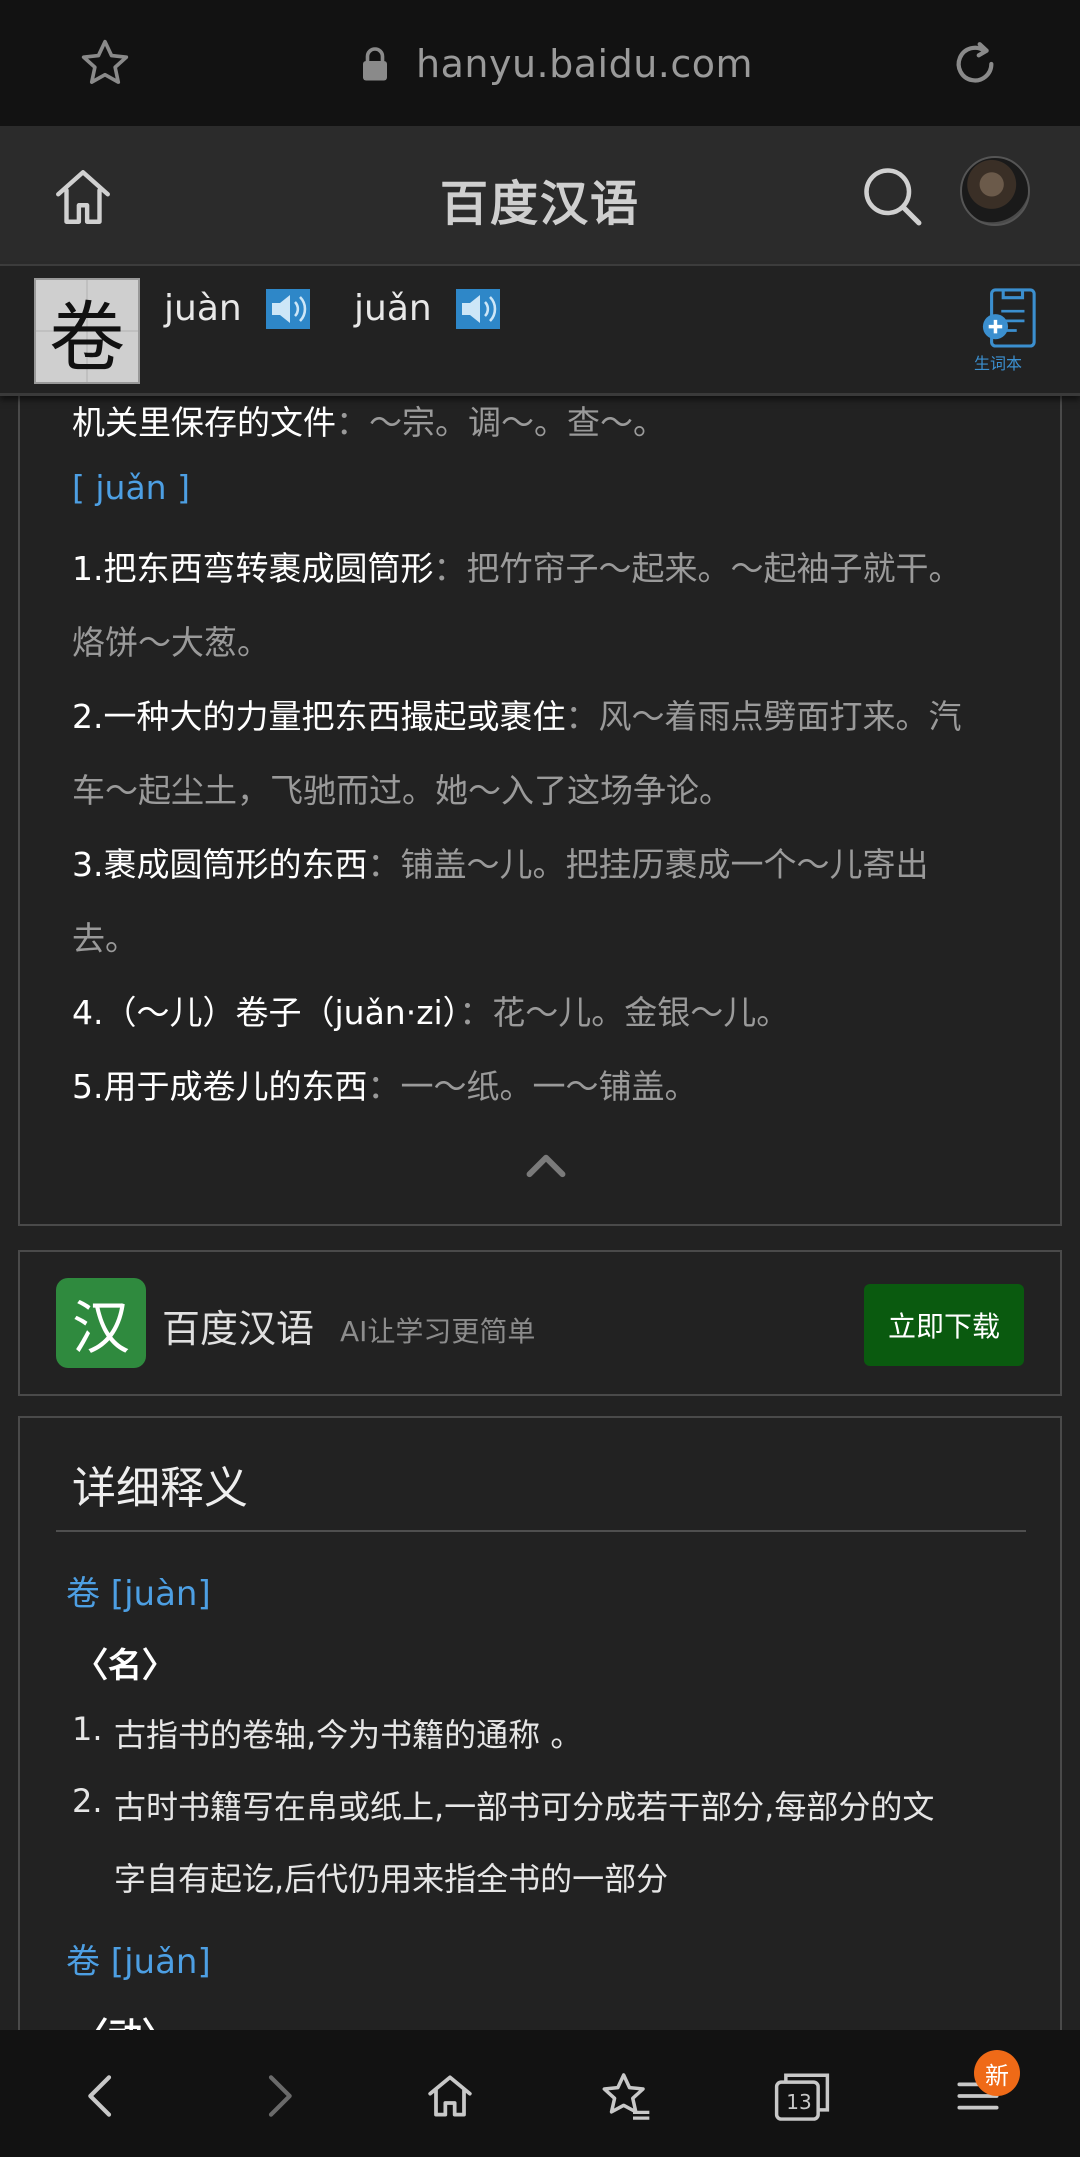 Image resolution: width=1080 pixels, height=2157 pixels. I want to click on back-icon, so click(102, 2096).